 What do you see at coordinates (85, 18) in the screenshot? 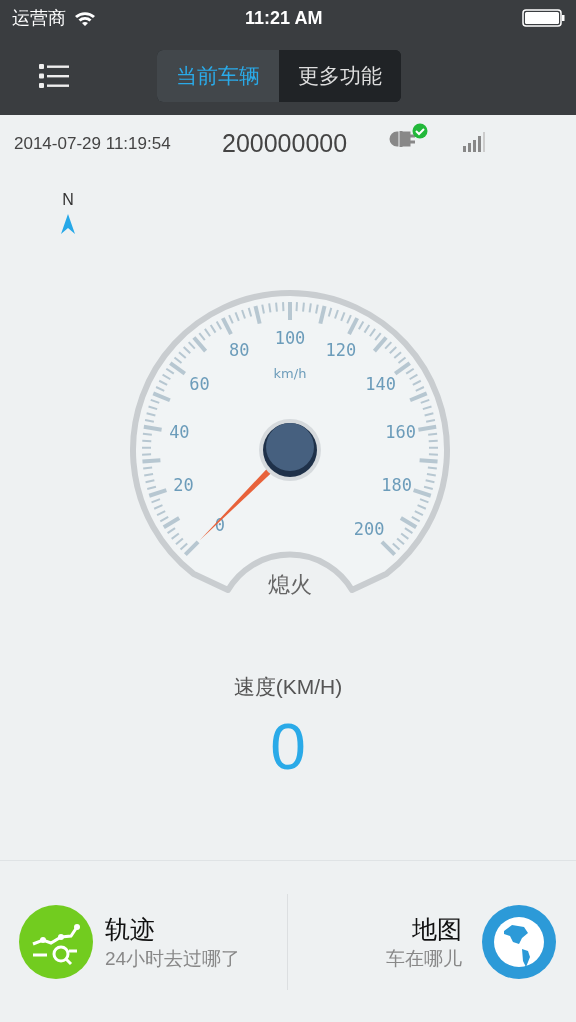
I see `wifi-icon` at bounding box center [85, 18].